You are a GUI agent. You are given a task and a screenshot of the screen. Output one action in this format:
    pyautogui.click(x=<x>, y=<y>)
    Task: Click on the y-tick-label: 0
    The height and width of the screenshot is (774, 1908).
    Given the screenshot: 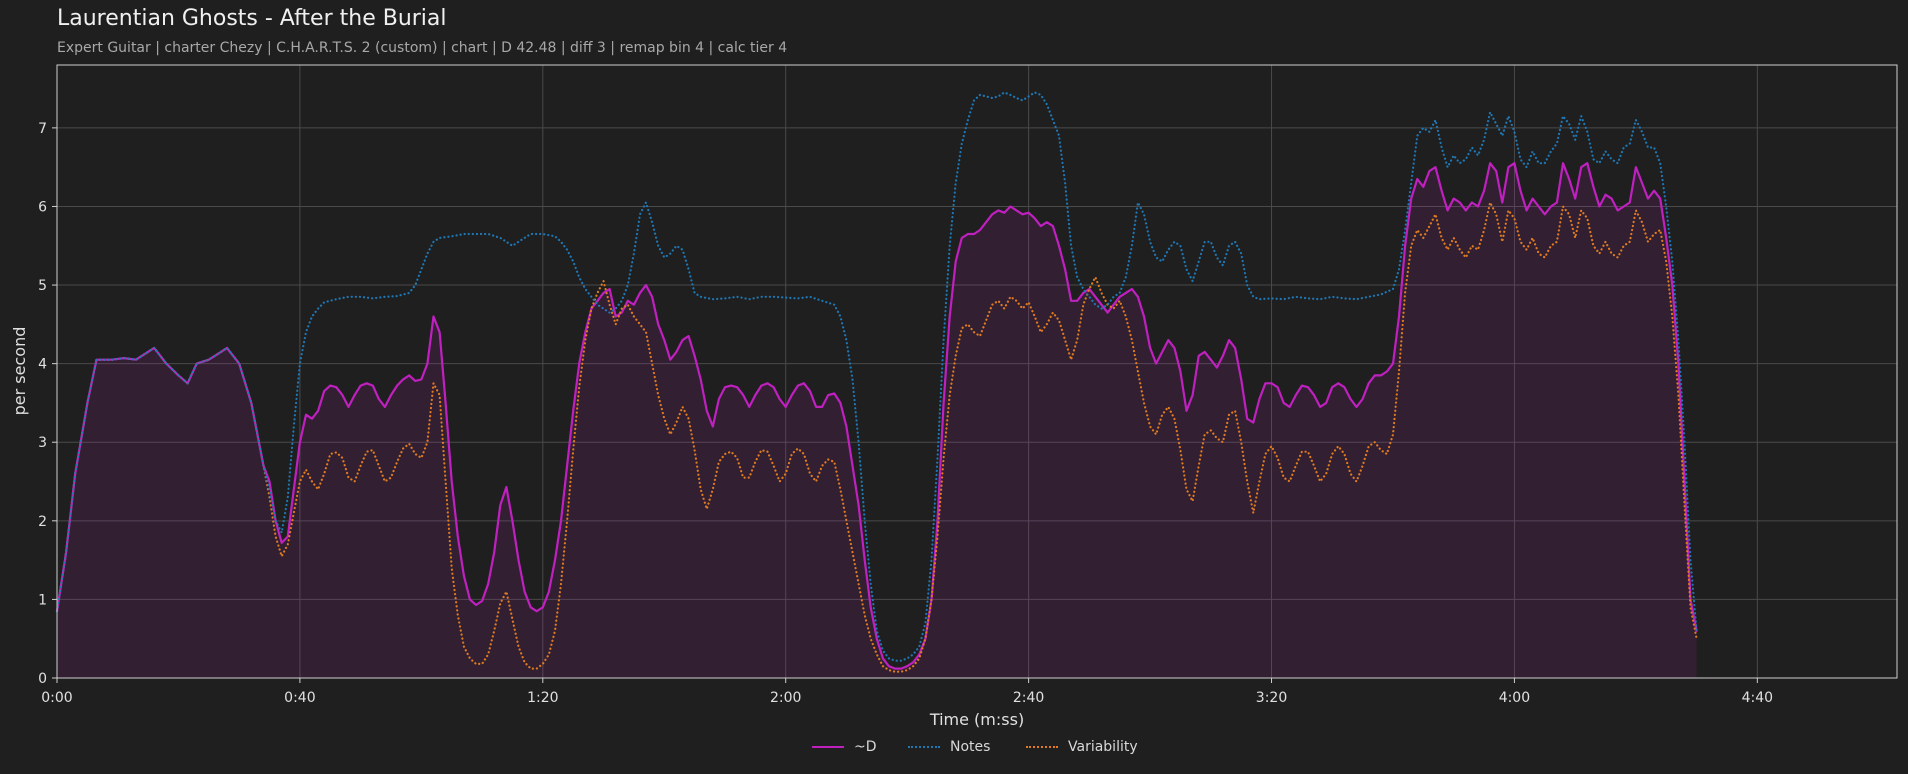 What is the action you would take?
    pyautogui.click(x=42, y=679)
    